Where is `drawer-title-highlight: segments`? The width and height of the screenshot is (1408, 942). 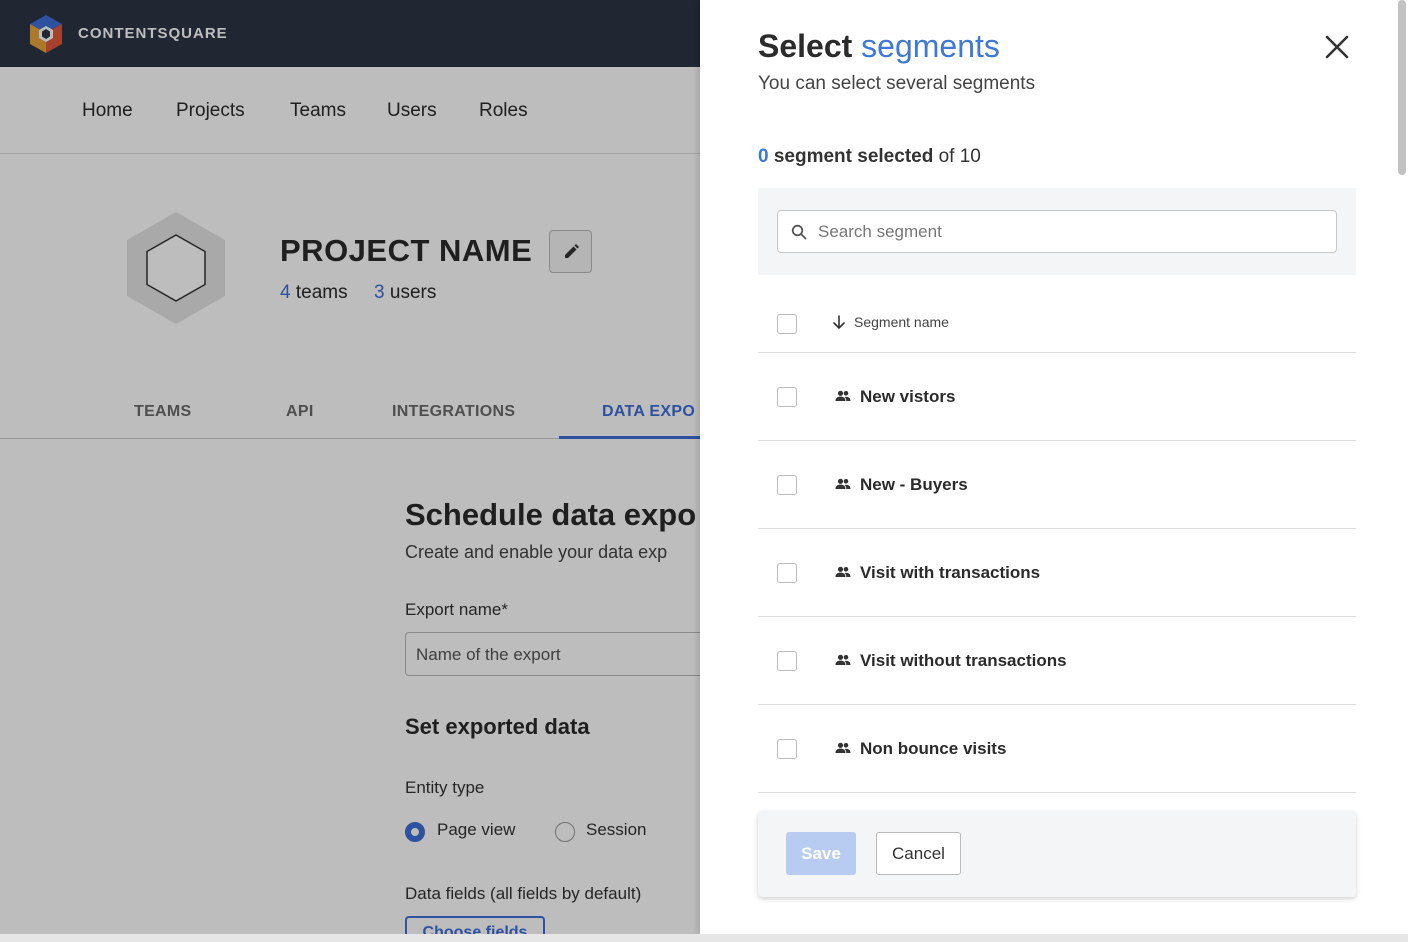
drawer-title-highlight: segments is located at coordinates (930, 46).